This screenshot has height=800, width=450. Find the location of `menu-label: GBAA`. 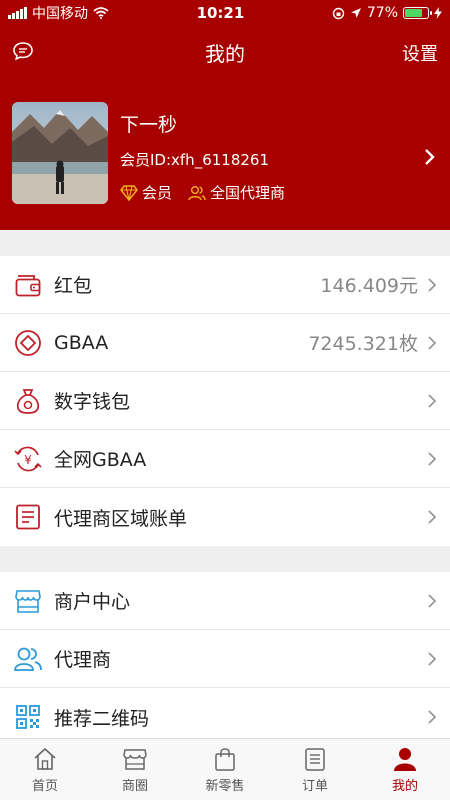

menu-label: GBAA is located at coordinates (81, 342).